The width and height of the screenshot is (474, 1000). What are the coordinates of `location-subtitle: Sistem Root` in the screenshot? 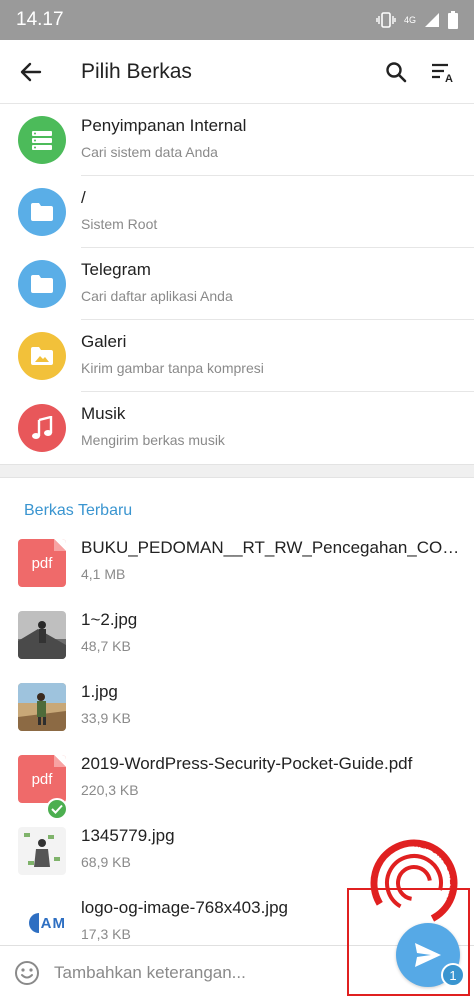 It's located at (119, 224).